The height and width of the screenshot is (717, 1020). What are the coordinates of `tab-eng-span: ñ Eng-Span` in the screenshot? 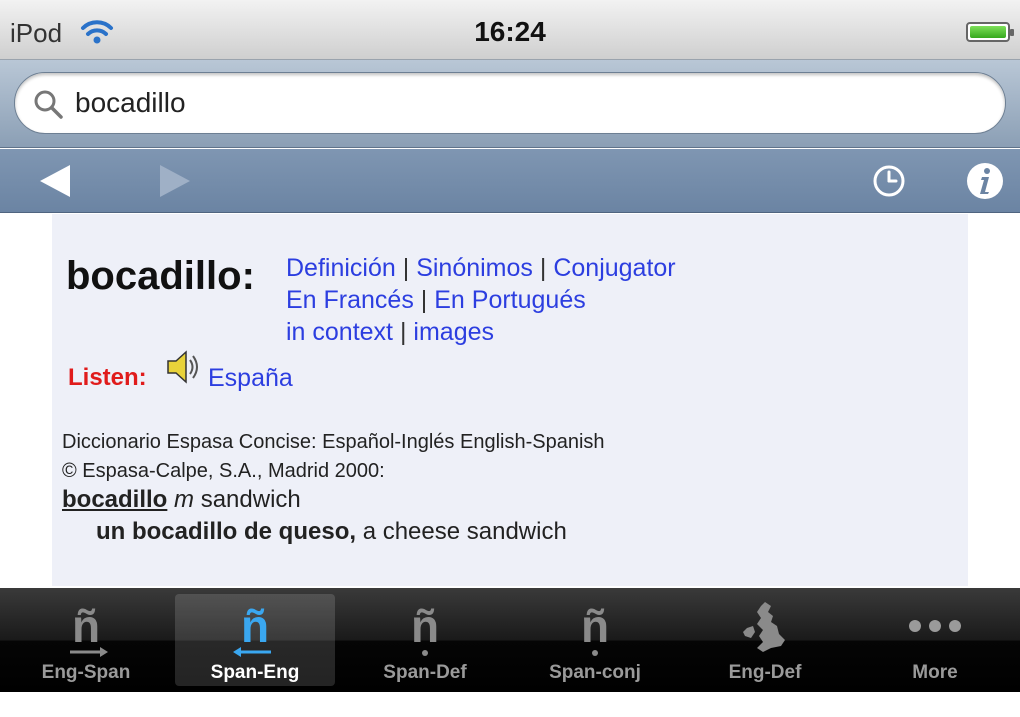 It's located at (86, 640).